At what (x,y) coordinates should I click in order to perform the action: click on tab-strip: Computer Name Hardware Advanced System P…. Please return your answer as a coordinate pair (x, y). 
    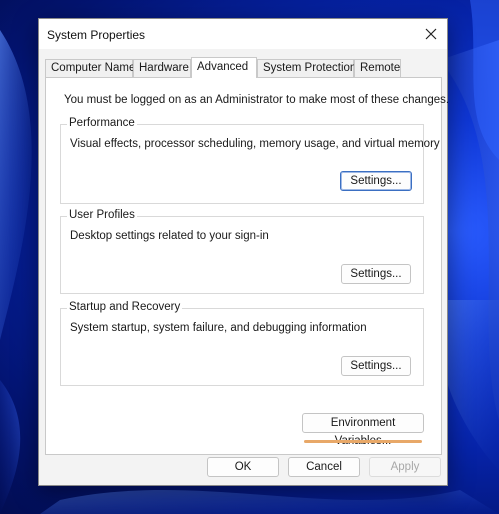
    Looking at the image, I should click on (243, 67).